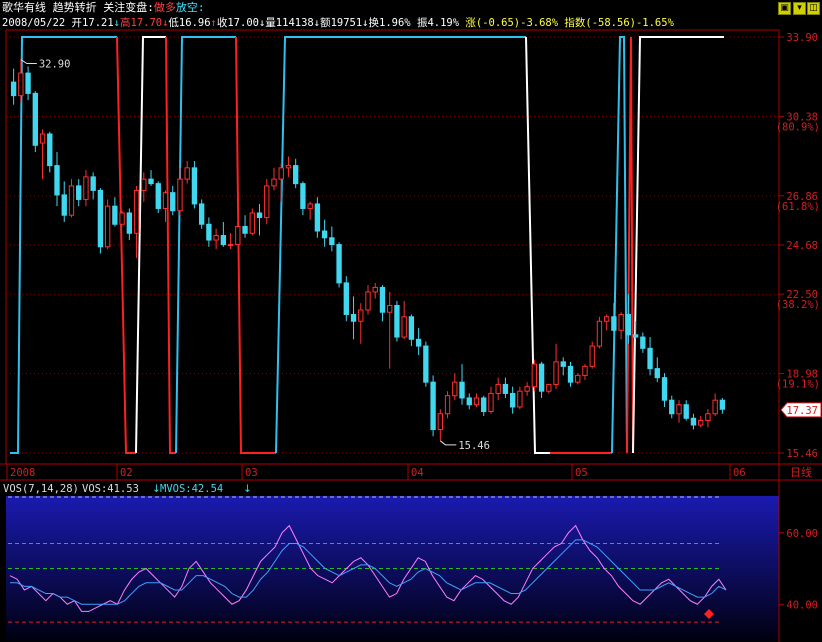 Image resolution: width=822 pixels, height=642 pixels. Describe the element at coordinates (448, 443) in the screenshot. I see `low-marker-line` at that location.